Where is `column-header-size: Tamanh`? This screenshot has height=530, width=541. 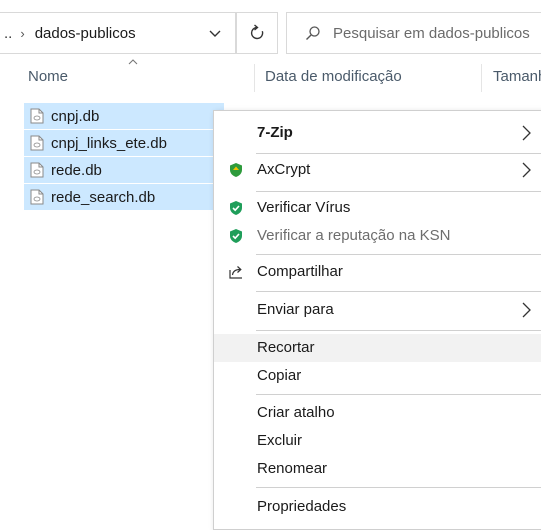
column-header-size: Tamanh is located at coordinates (517, 76).